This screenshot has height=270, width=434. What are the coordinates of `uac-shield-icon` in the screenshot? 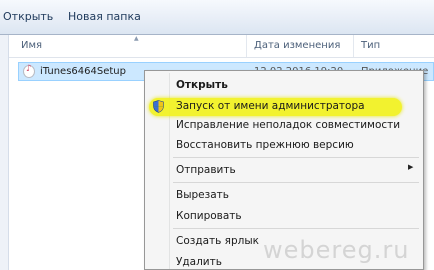 It's located at (158, 106).